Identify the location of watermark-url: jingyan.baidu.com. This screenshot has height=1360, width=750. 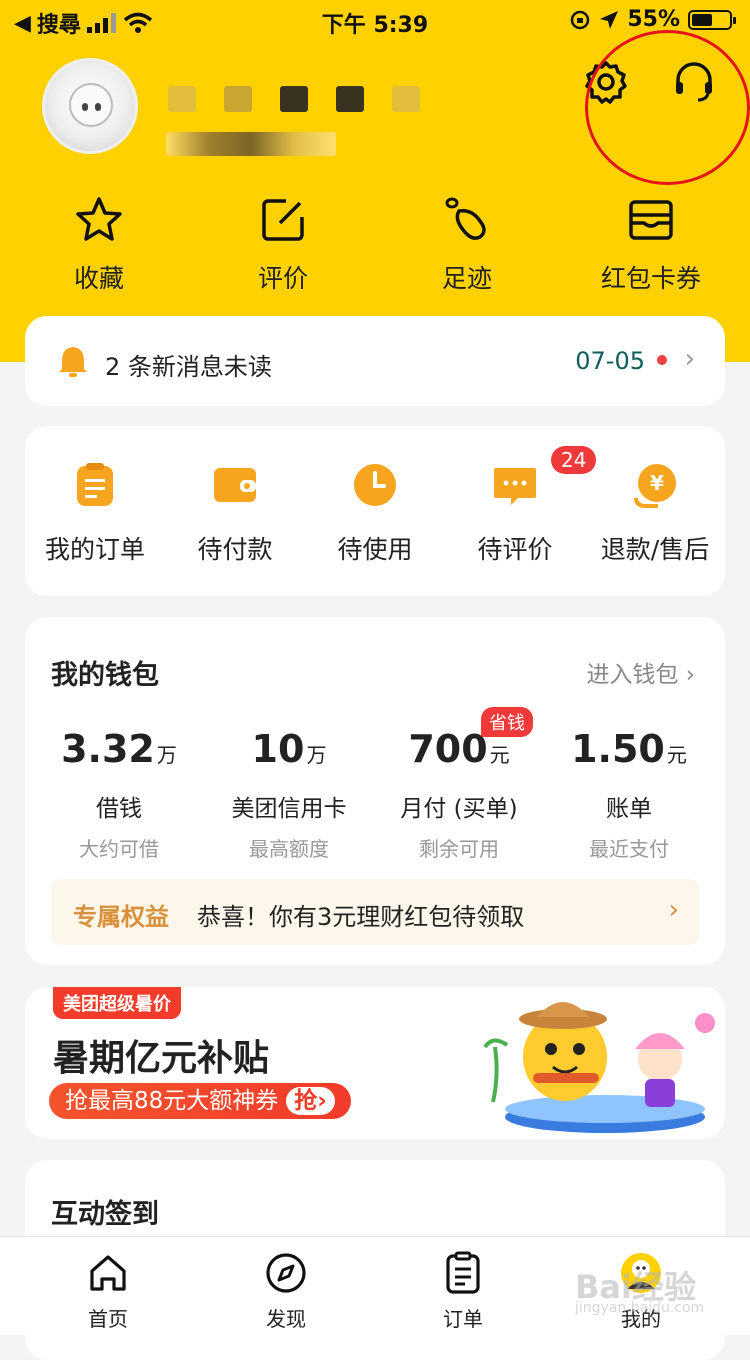
(640, 1308).